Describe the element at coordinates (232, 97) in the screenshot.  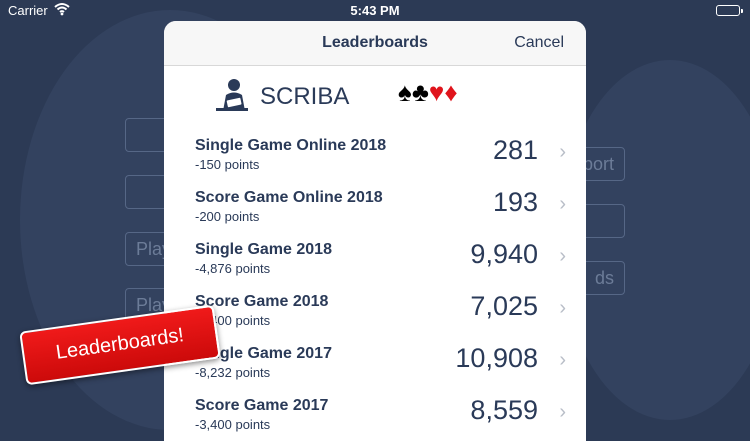
I see `player-avatar-icon` at that location.